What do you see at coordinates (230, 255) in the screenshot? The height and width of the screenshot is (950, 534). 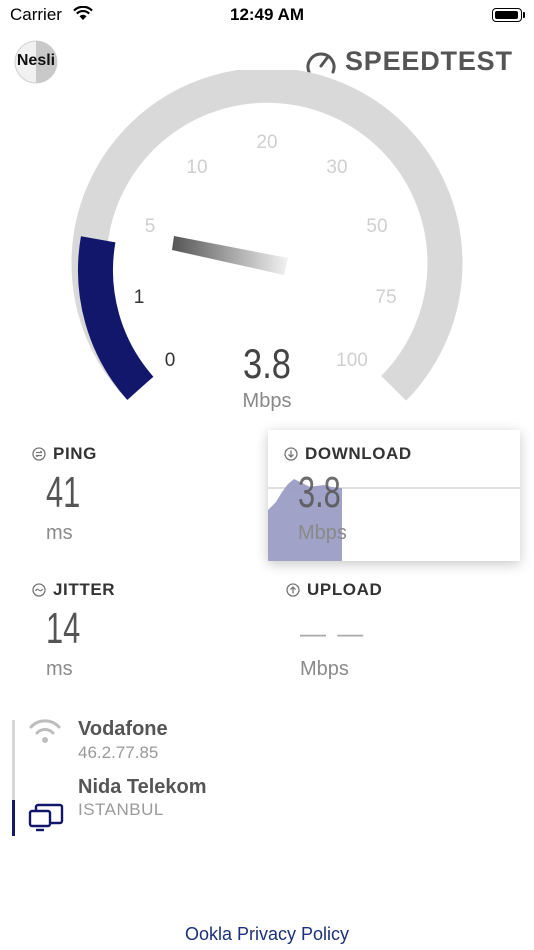 I see `gauge-needle` at bounding box center [230, 255].